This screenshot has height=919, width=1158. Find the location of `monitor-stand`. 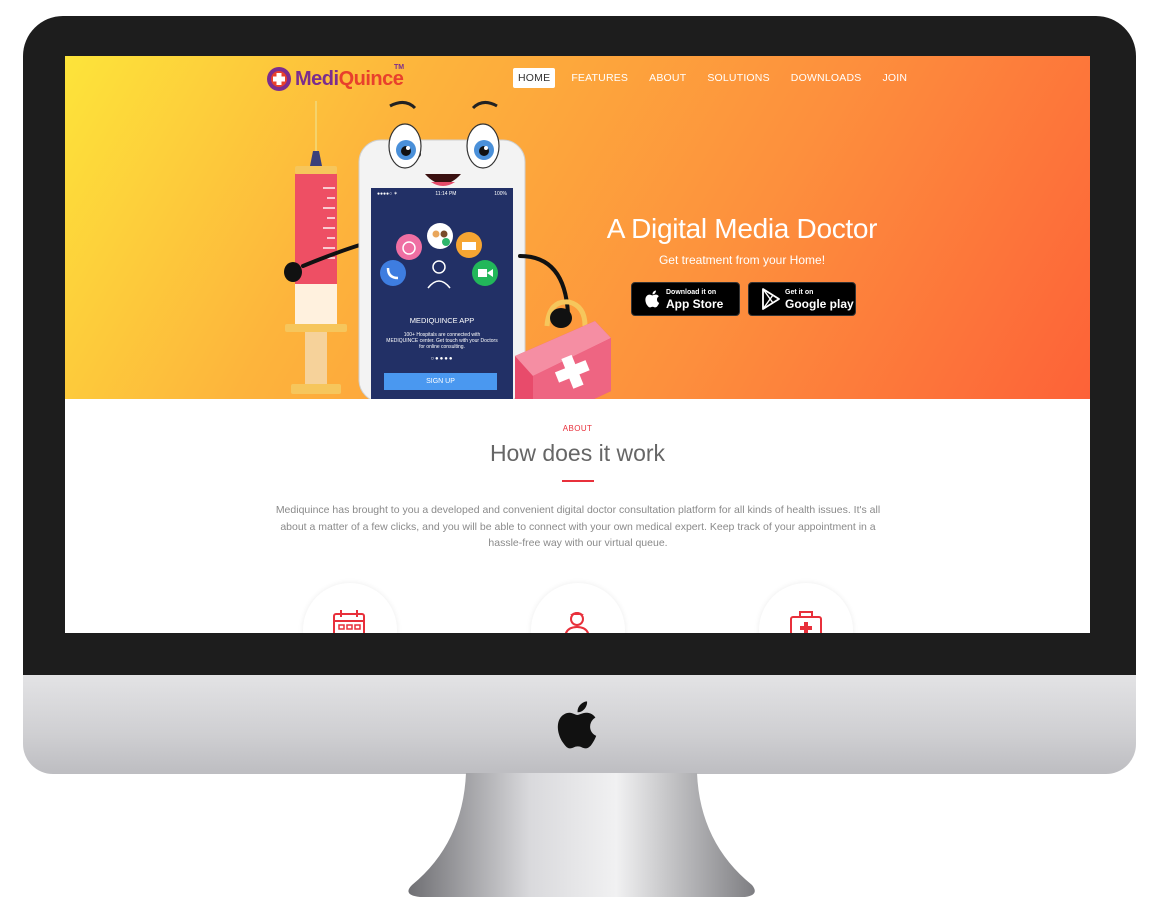

monitor-stand is located at coordinates (581, 835).